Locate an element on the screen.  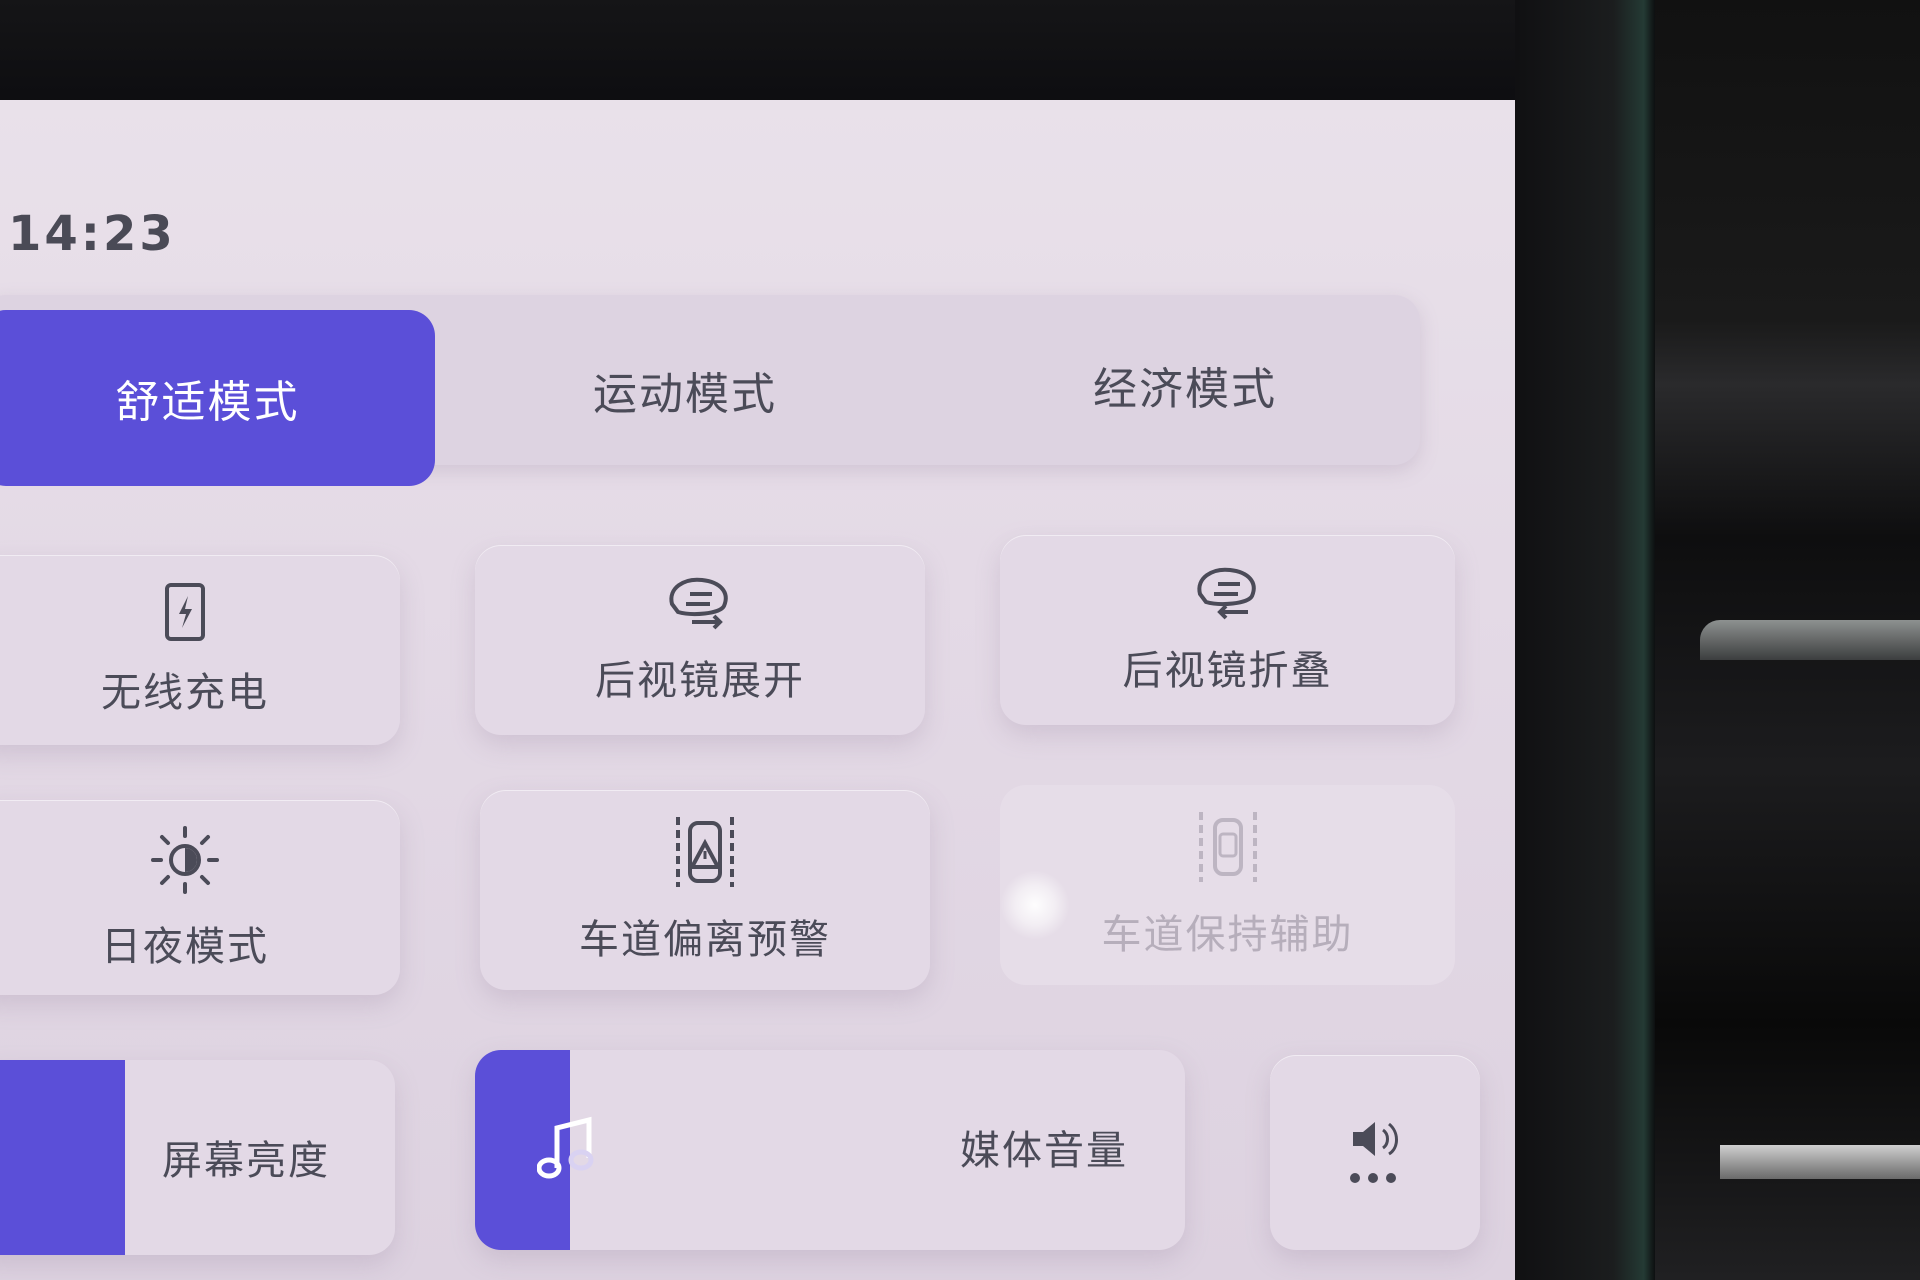
tab-comfort-mode: 舒适模式 is located at coordinates (217, 398).